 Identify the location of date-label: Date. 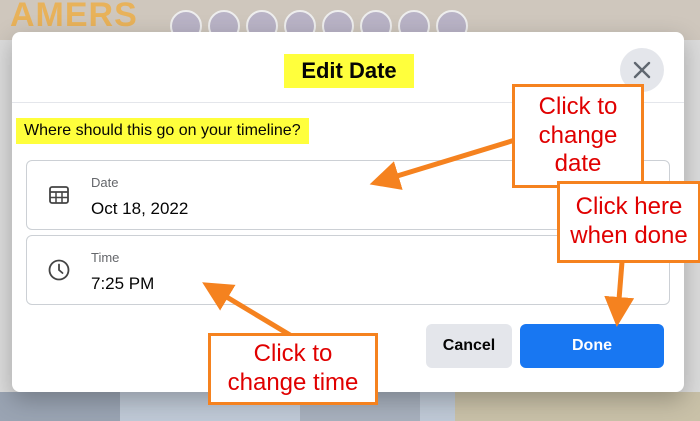
(105, 182).